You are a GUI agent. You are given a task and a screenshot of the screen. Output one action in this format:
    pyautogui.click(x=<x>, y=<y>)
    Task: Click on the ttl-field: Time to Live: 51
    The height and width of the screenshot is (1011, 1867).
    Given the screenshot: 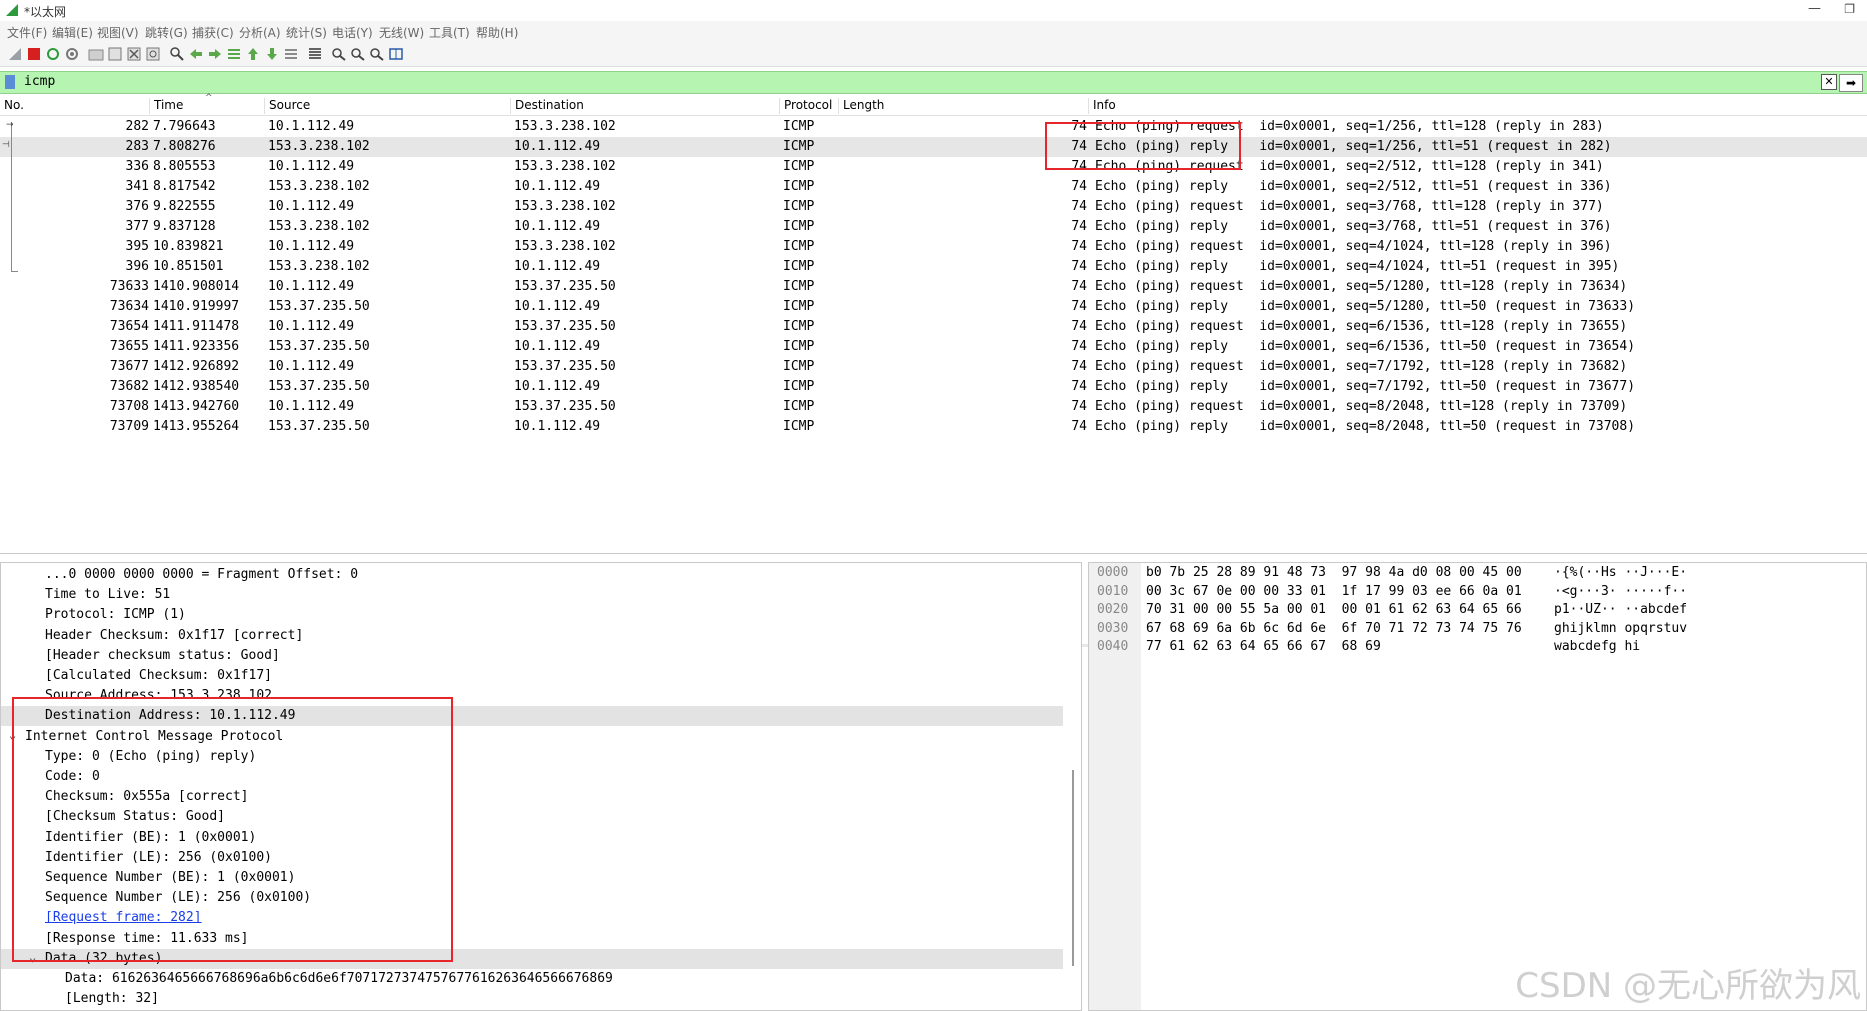 What is the action you would take?
    pyautogui.click(x=532, y=595)
    